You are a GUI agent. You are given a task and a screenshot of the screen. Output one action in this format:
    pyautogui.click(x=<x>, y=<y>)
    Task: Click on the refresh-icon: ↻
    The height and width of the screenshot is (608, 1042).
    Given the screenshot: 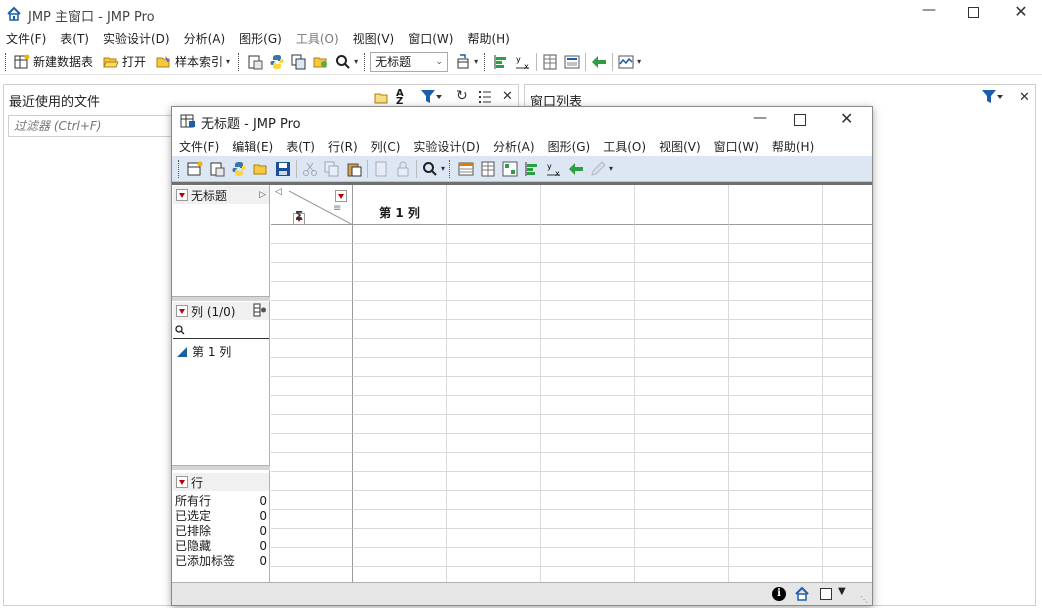 What is the action you would take?
    pyautogui.click(x=462, y=96)
    